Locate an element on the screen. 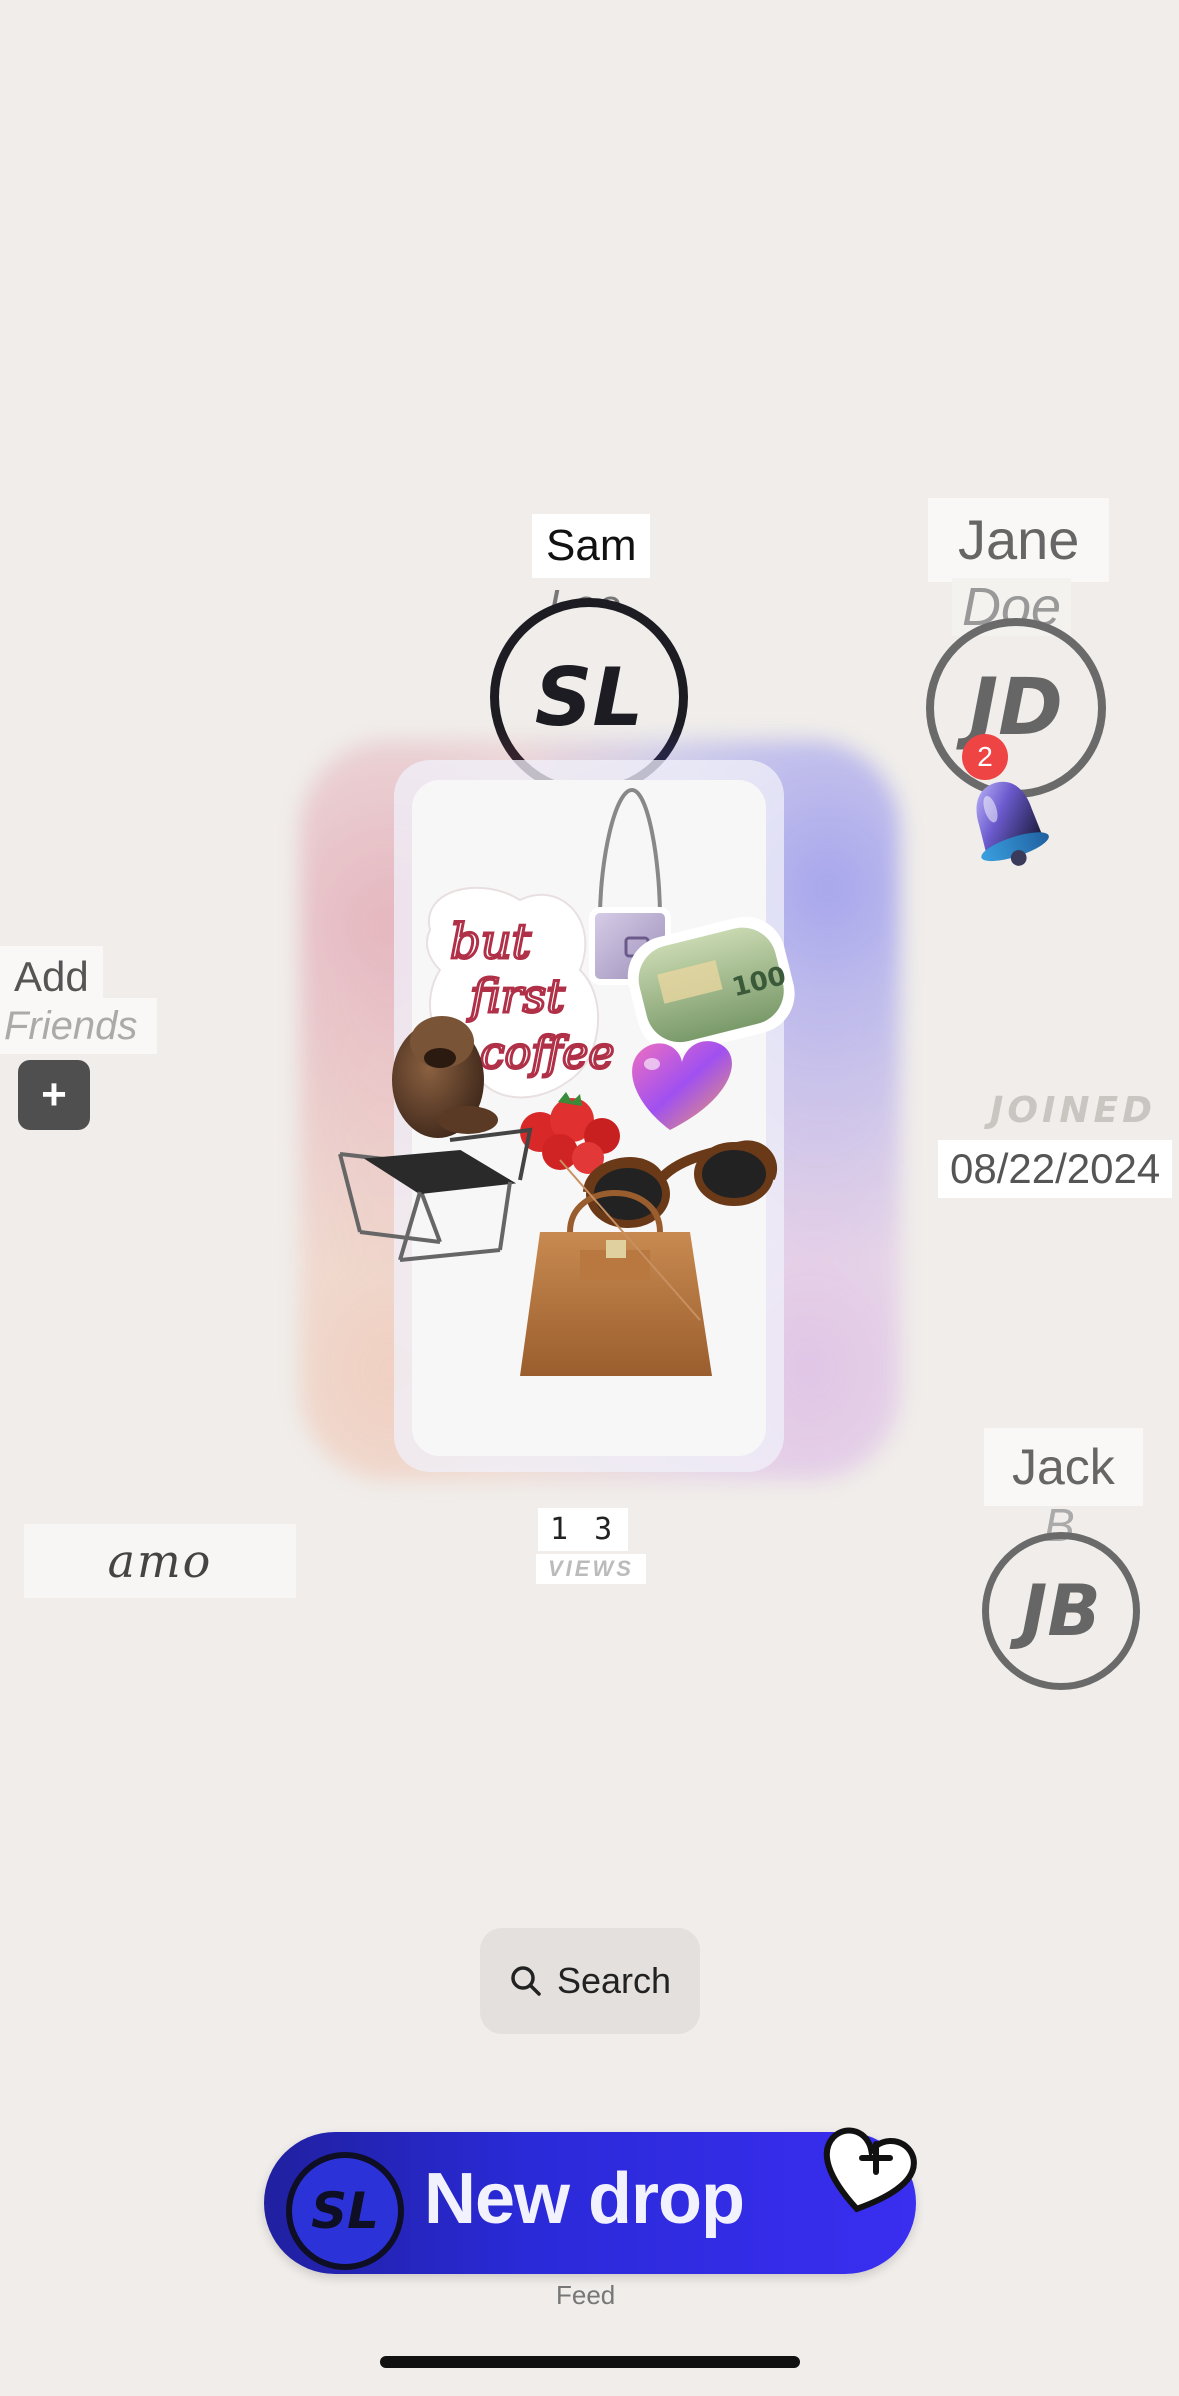  svg-text: first is located at coordinates (516, 996).